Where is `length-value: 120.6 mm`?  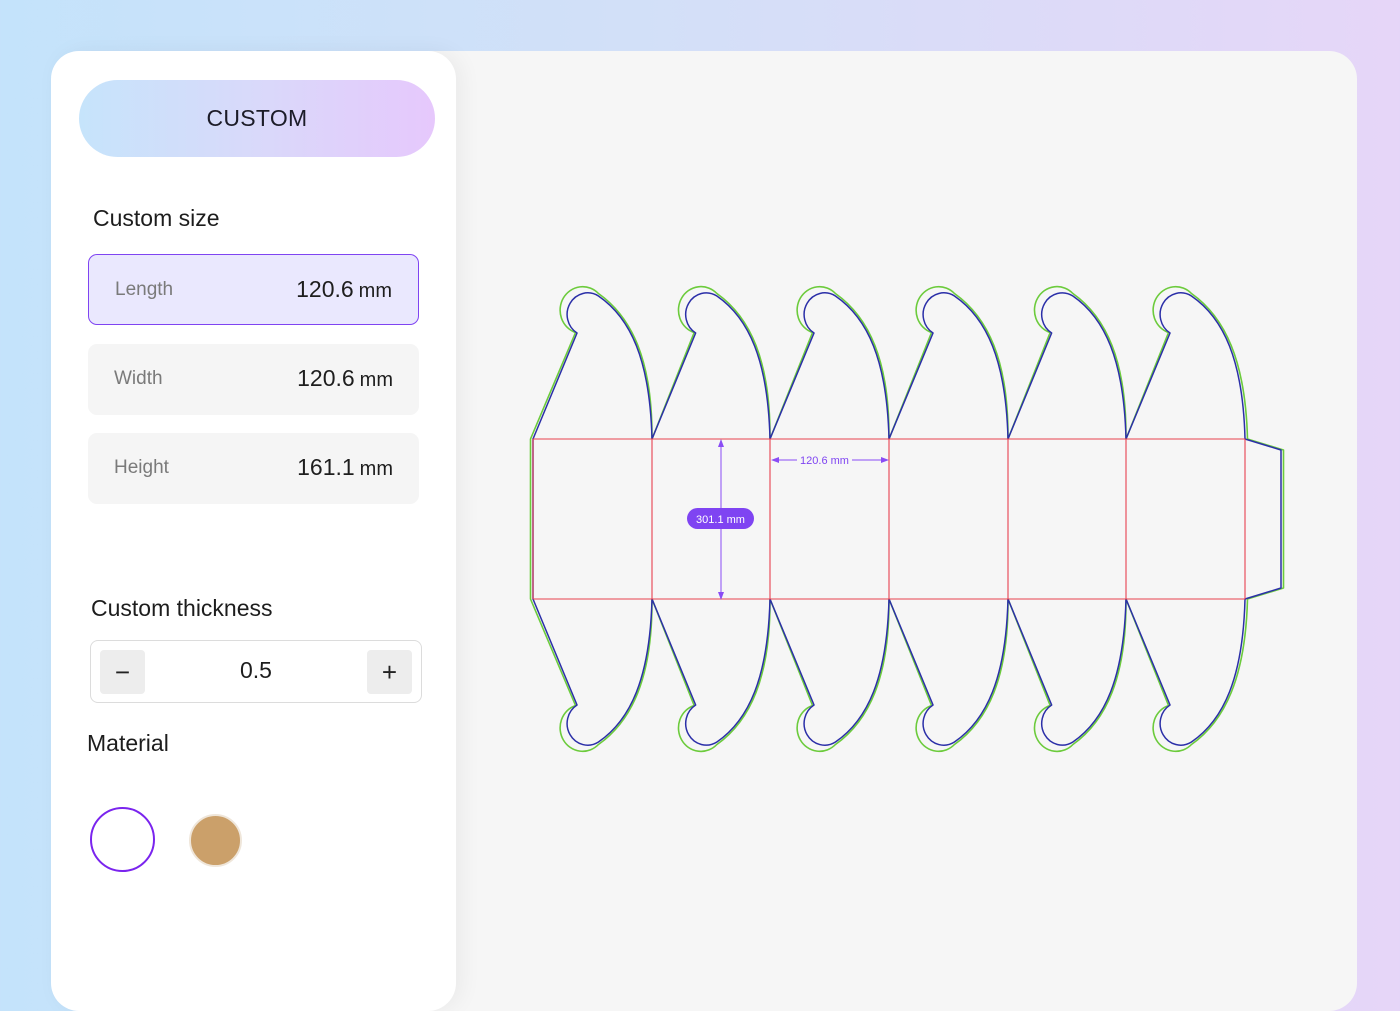
length-value: 120.6 mm is located at coordinates (344, 289).